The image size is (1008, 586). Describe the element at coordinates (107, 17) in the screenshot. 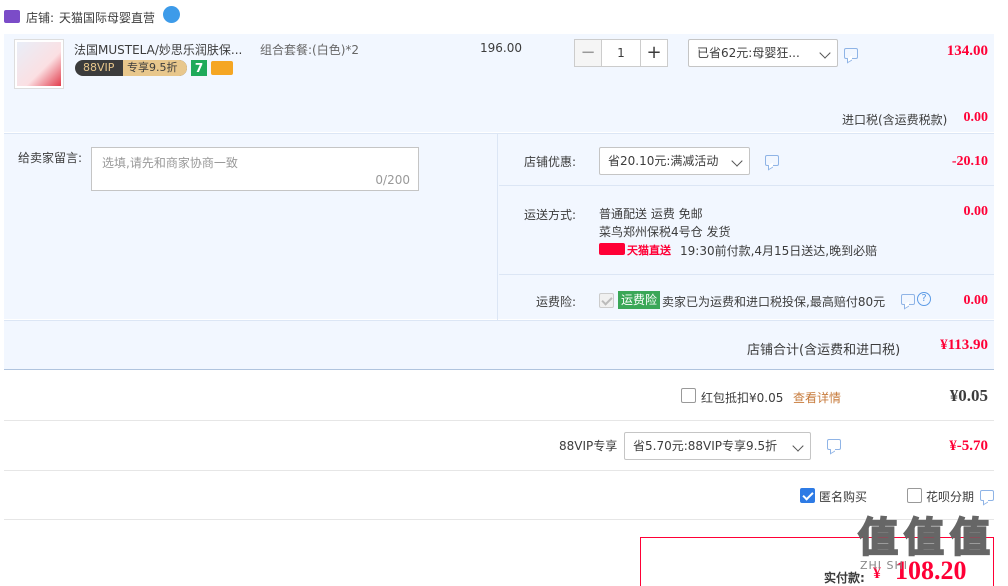

I see `shop-name-link: 天猫国际母婴直营` at that location.